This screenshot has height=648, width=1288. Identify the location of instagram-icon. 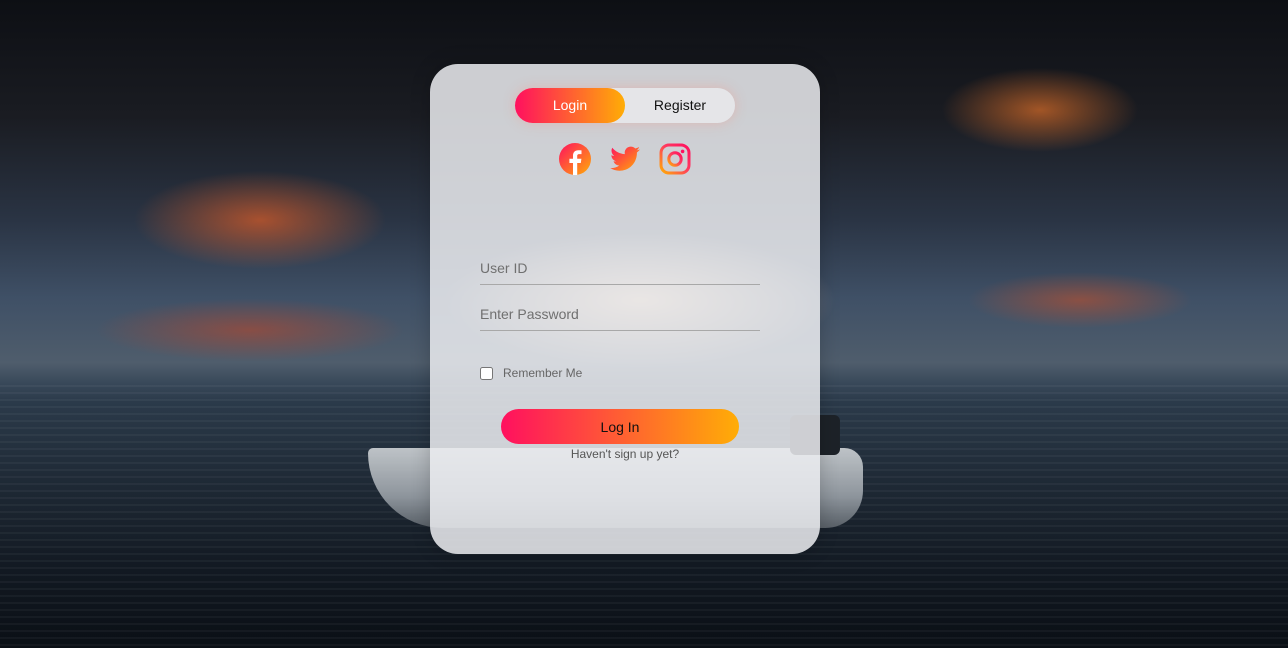
(675, 159).